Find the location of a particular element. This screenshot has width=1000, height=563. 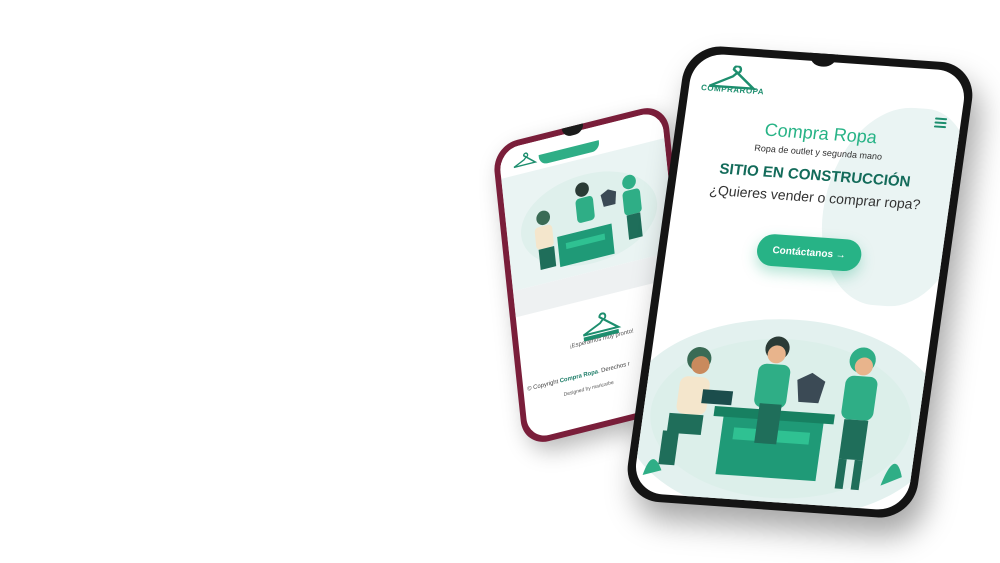

back-designed-by: Designed by maricarbe is located at coordinates (589, 389).